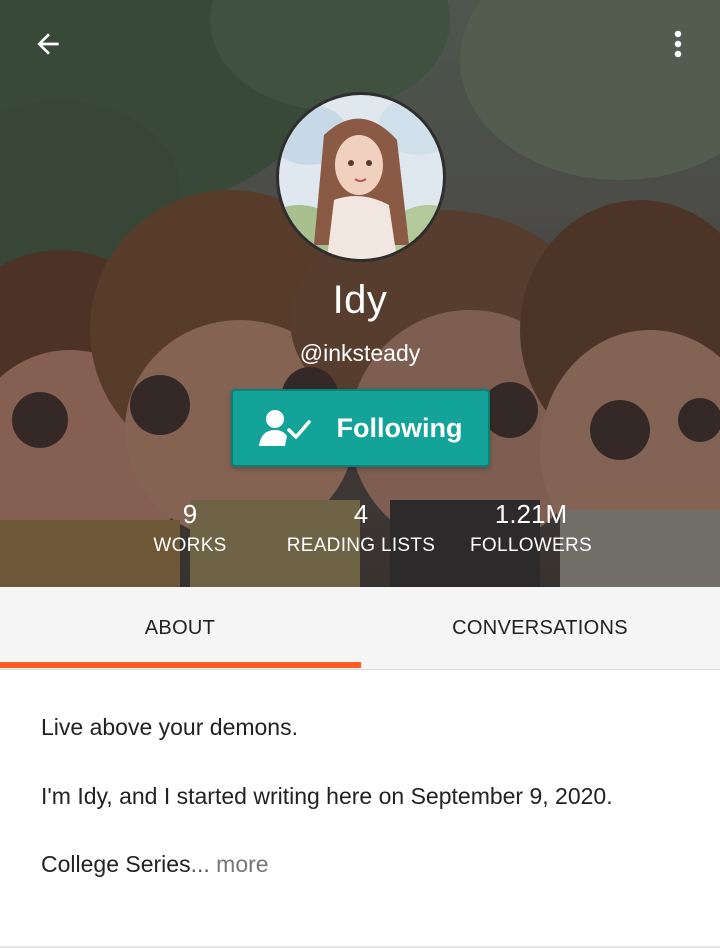 This screenshot has height=948, width=720. I want to click on about-series-line: College Series... more, so click(155, 864).